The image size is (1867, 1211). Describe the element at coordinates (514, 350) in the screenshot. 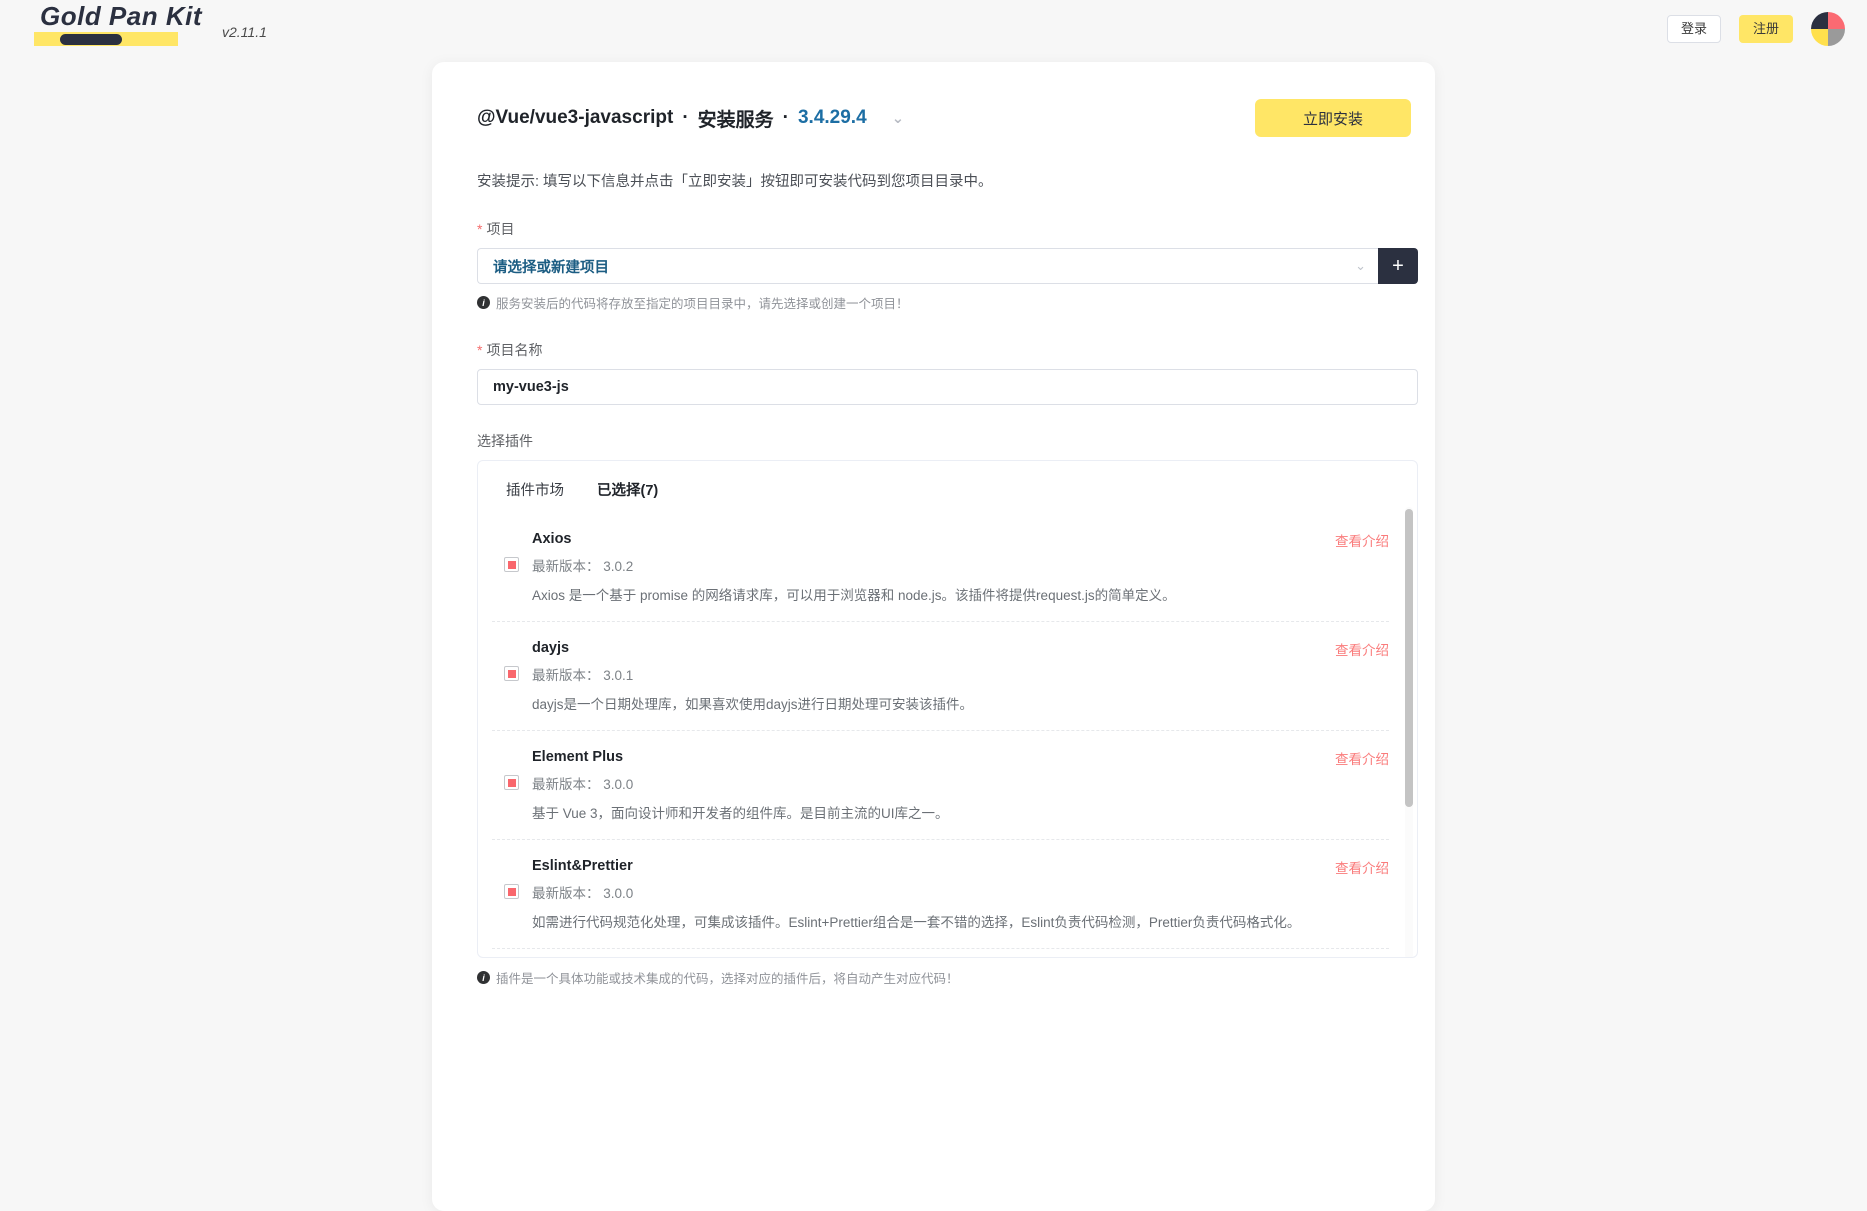

I see `project-name-label-text: 项目名称` at that location.